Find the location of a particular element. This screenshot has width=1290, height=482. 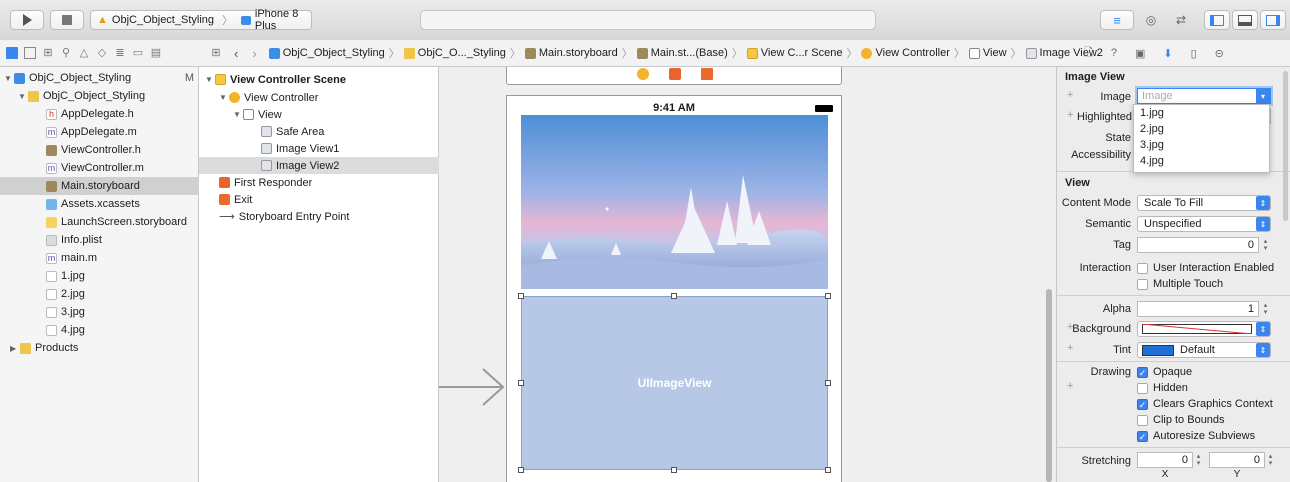

resize-handle-bl is located at coordinates (521, 470).